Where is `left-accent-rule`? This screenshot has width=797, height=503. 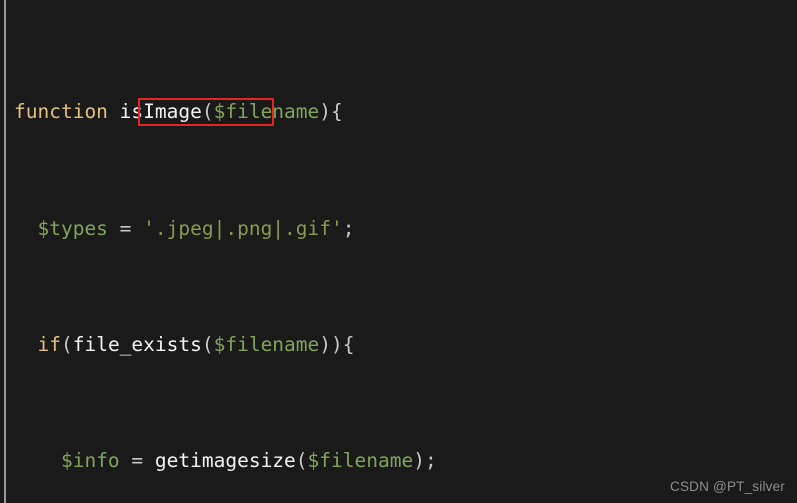 left-accent-rule is located at coordinates (5, 251).